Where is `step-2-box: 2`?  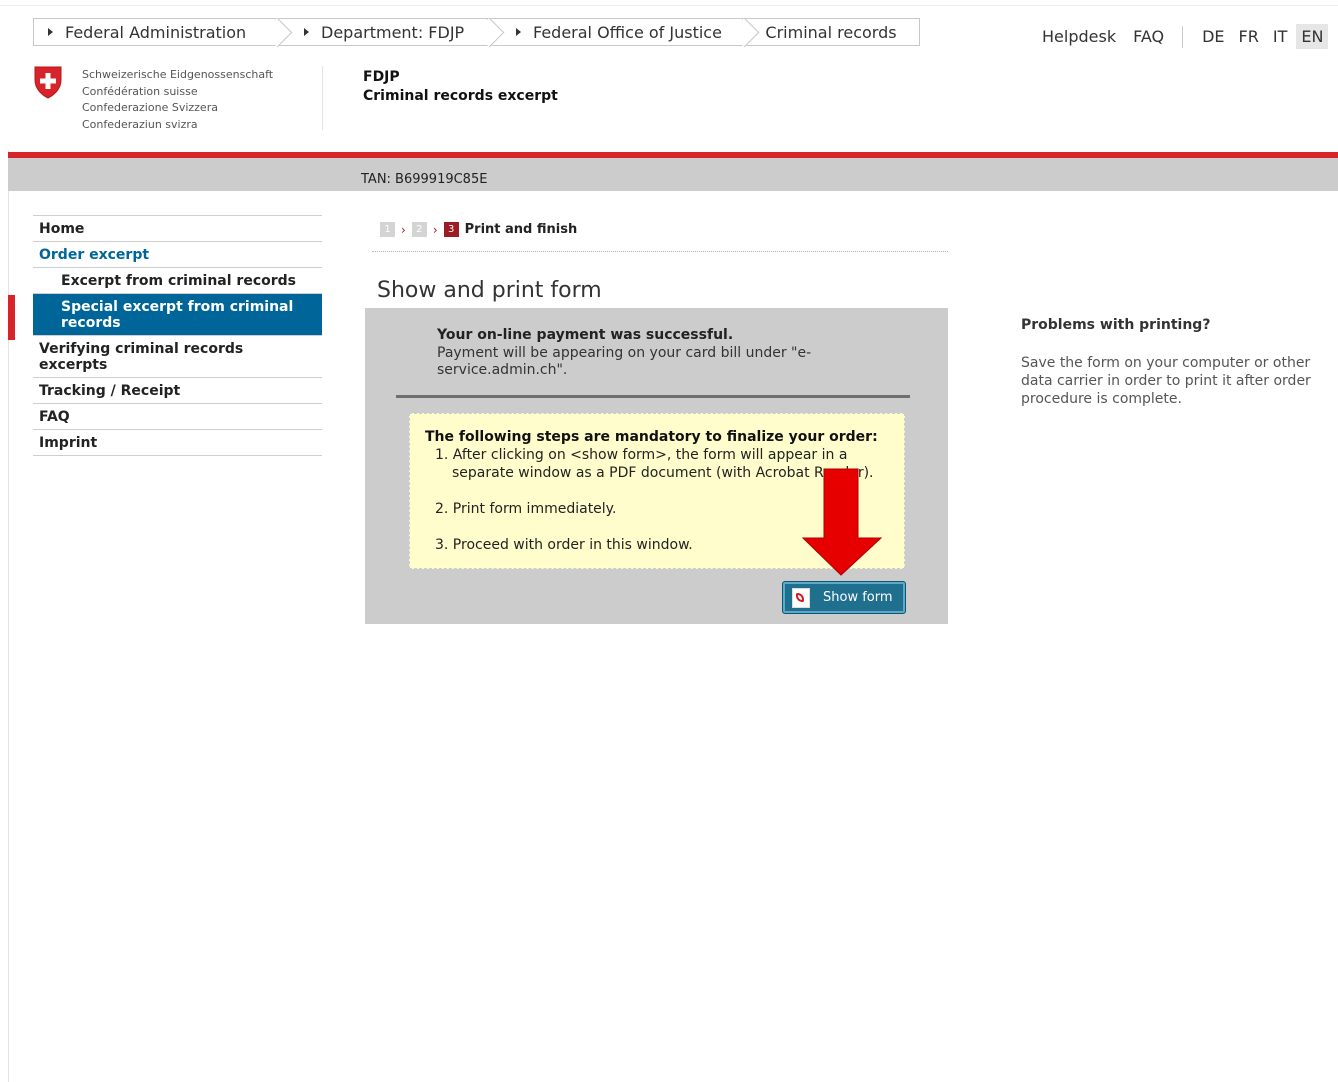 step-2-box: 2 is located at coordinates (419, 229).